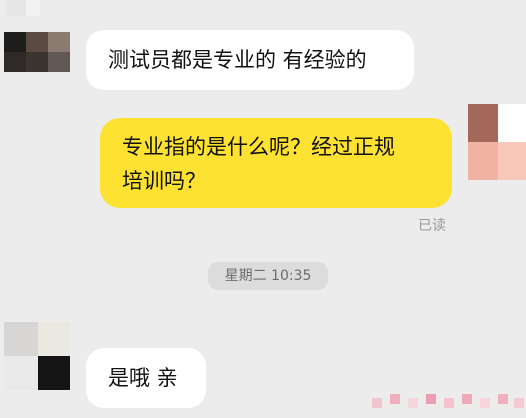 The image size is (526, 418). I want to click on self-avatar, so click(497, 142).